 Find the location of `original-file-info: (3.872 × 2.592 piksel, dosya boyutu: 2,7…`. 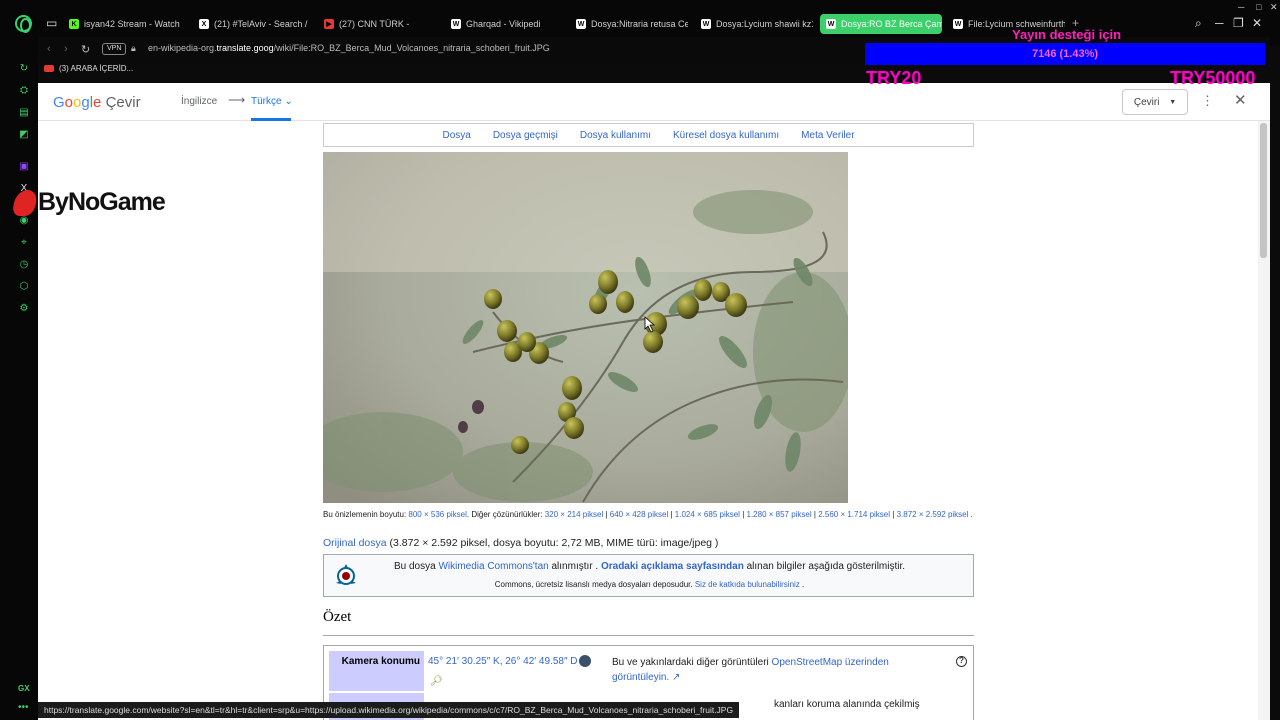

original-file-info: (3.872 × 2.592 piksel, dosya boyutu: 2,7… is located at coordinates (554, 543).